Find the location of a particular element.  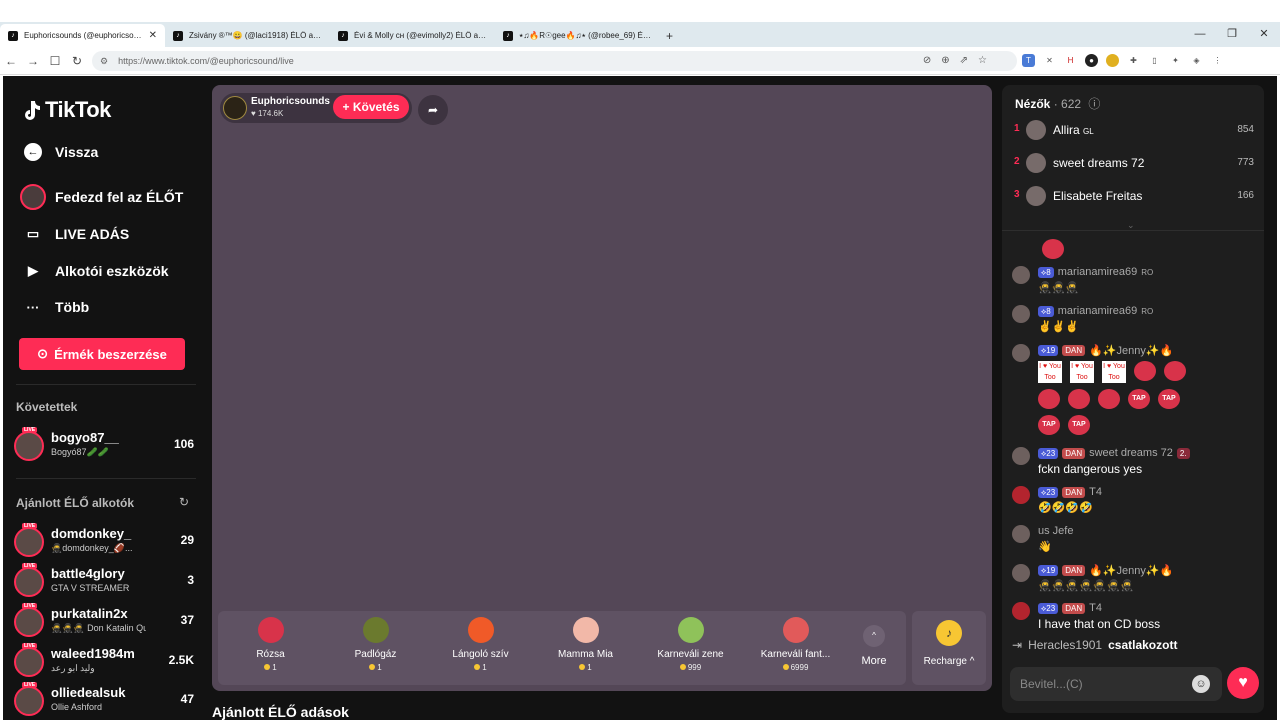

gift-item-flaming-heart: Lángoló szív 1 is located at coordinates (480, 649).